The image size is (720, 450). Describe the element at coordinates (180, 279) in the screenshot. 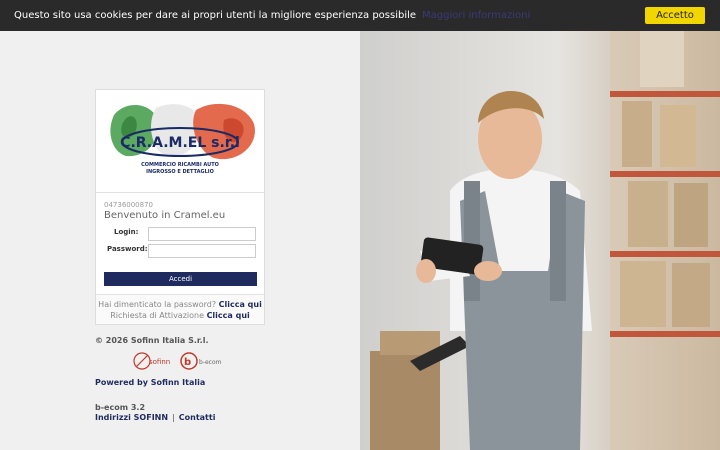

I see `login-submit-button: Accedi` at that location.